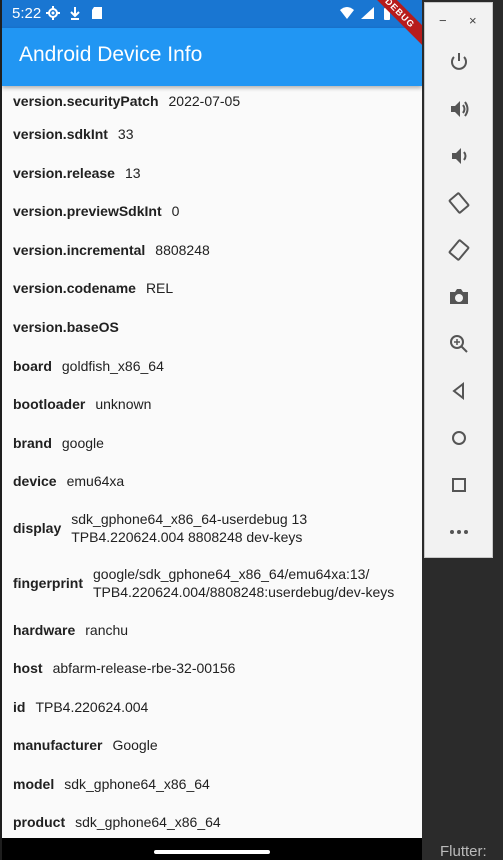 The image size is (503, 860). What do you see at coordinates (212, 211) in the screenshot?
I see `info-row: version.previewSdkInt 0` at bounding box center [212, 211].